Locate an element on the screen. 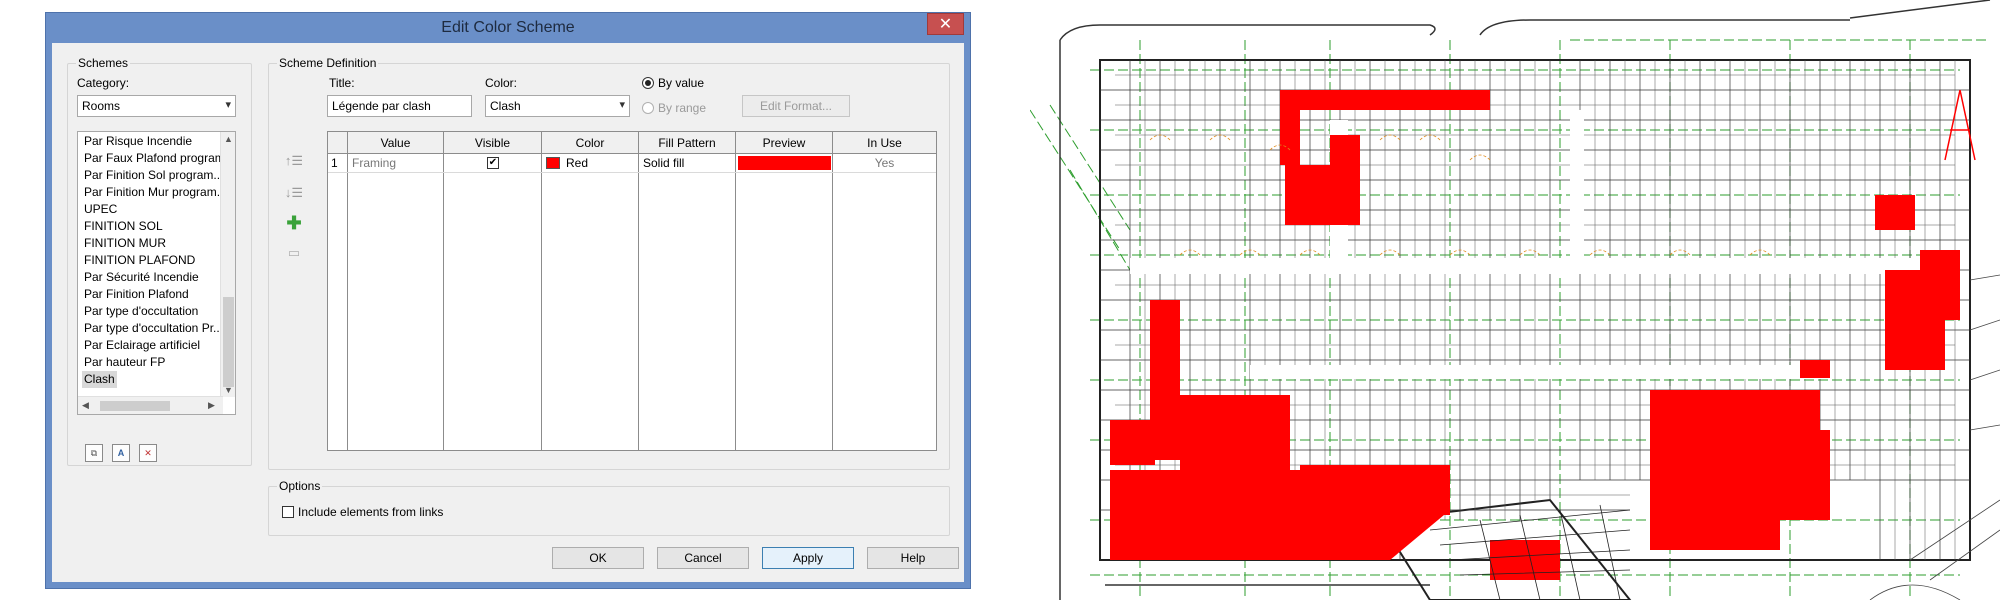 The width and height of the screenshot is (2000, 605). preview-cell is located at coordinates (784, 163).